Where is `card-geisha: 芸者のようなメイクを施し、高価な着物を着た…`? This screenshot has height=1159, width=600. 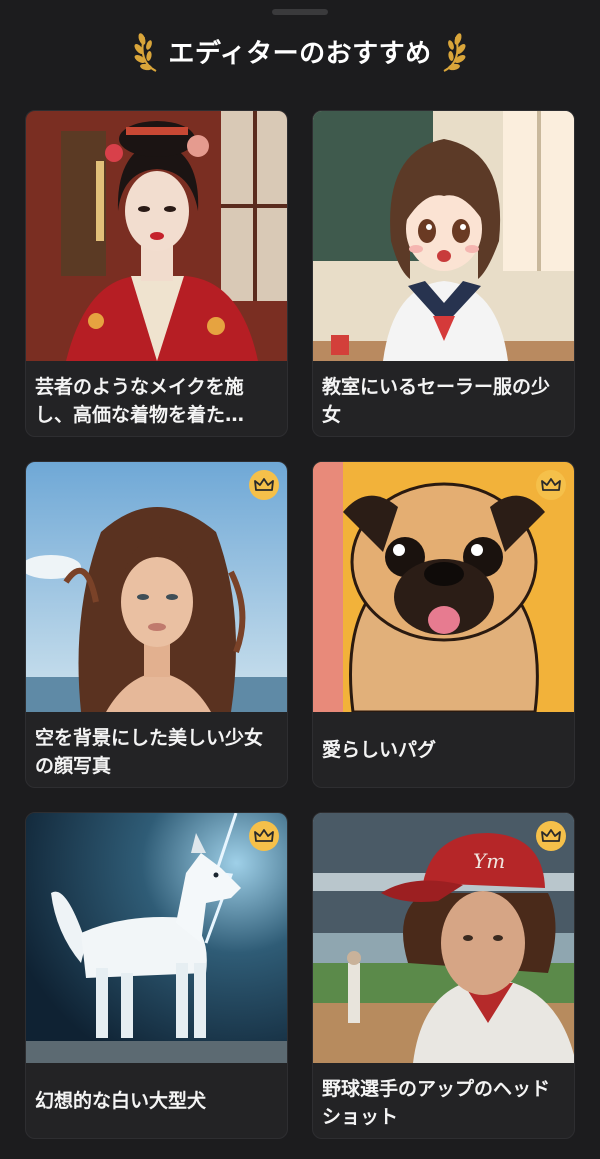
card-geisha: 芸者のようなメイクを施し、高価な着物を着た… is located at coordinates (156, 273).